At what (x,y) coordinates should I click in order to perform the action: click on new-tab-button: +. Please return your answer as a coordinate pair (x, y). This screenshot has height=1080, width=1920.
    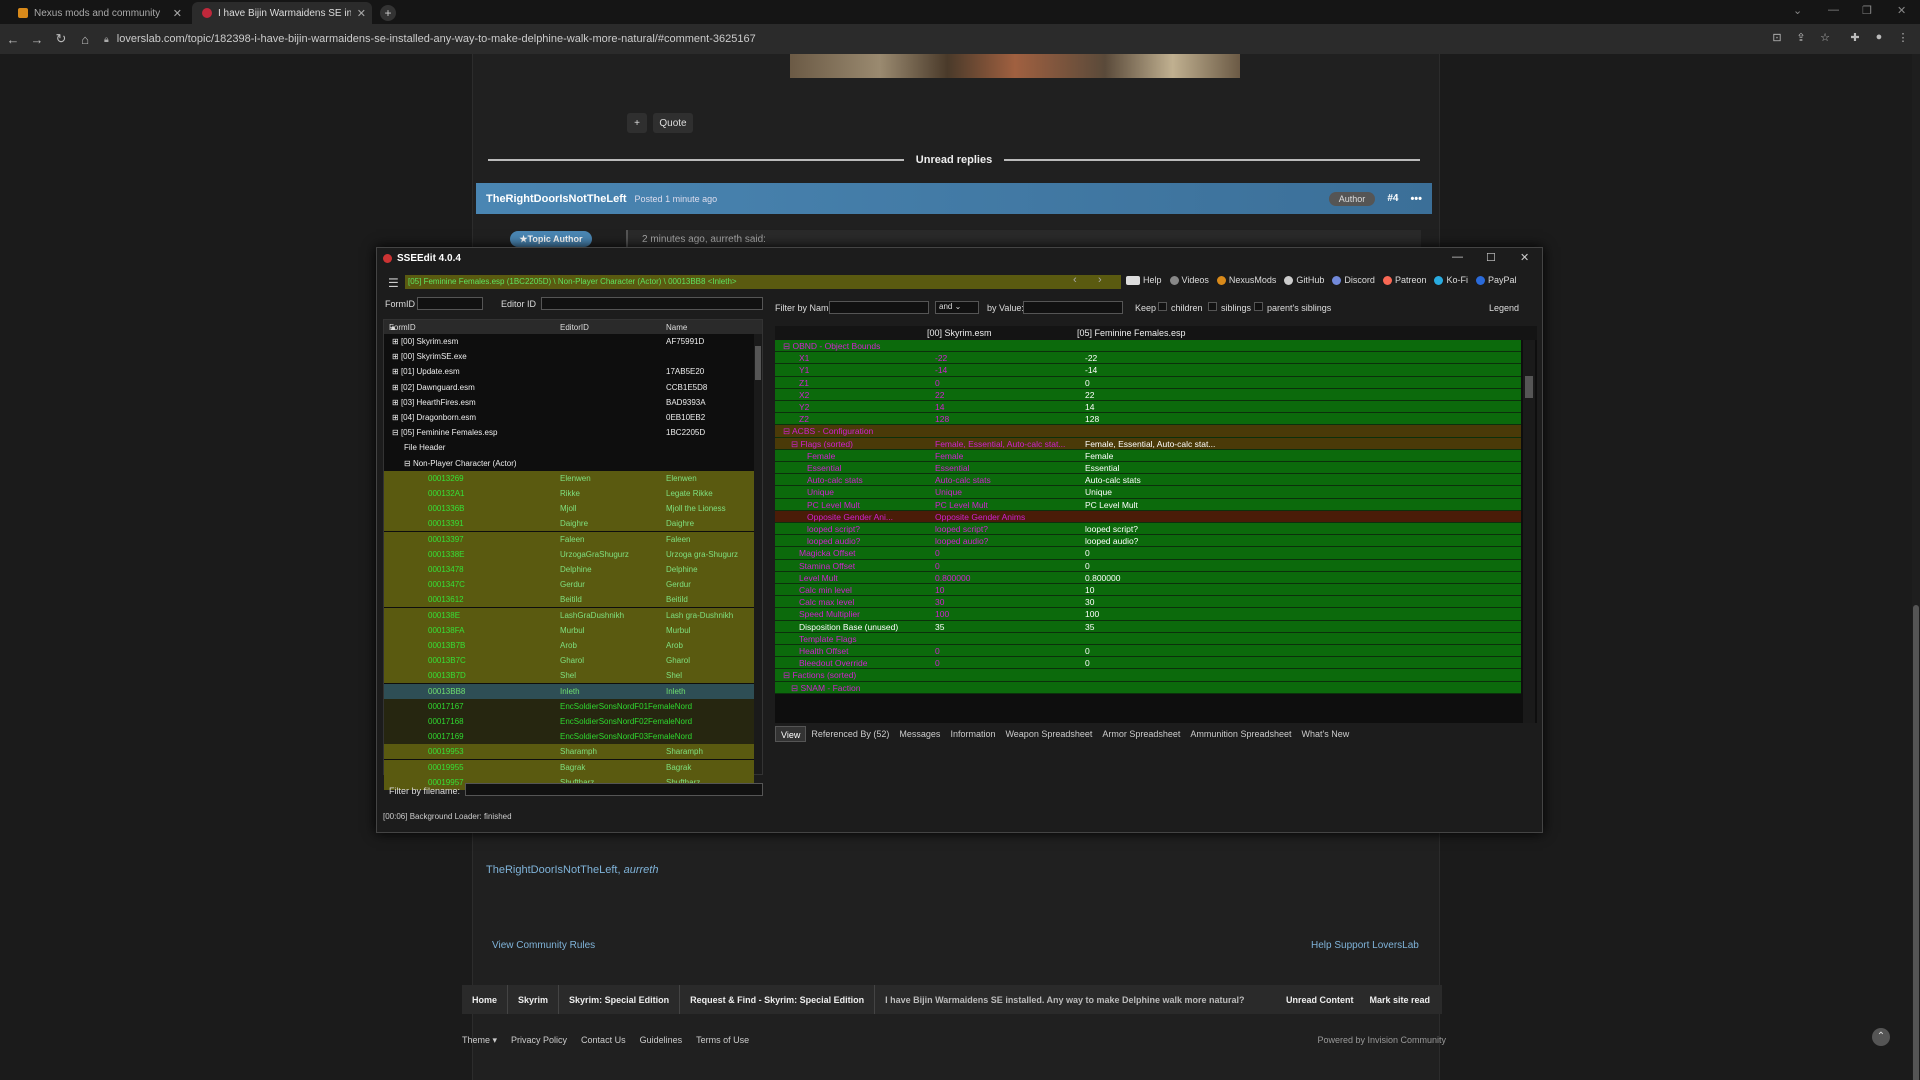
    Looking at the image, I should click on (388, 13).